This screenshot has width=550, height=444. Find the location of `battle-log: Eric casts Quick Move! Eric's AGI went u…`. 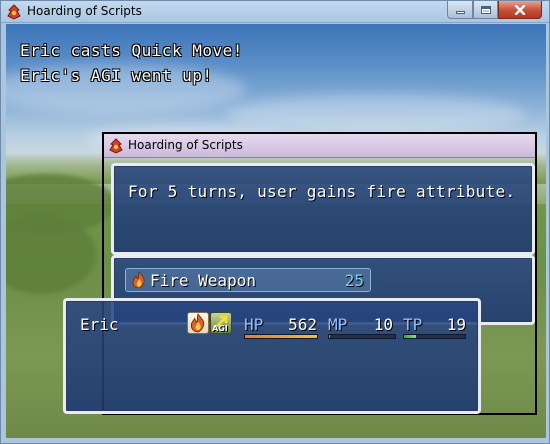

battle-log: Eric casts Quick Move! Eric's AGI went u… is located at coordinates (270, 63).